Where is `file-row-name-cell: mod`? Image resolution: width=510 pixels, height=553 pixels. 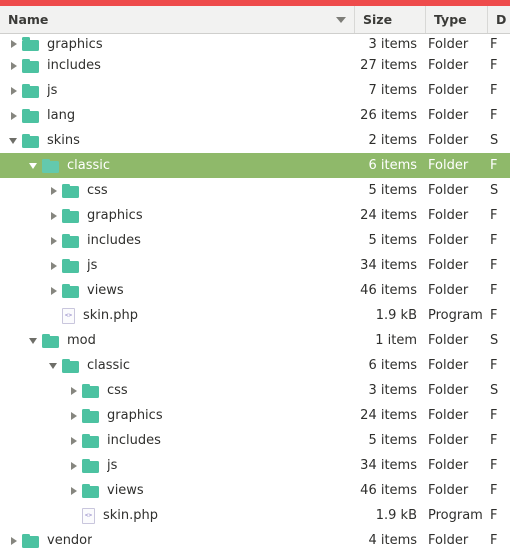 file-row-name-cell: mod is located at coordinates (177, 341).